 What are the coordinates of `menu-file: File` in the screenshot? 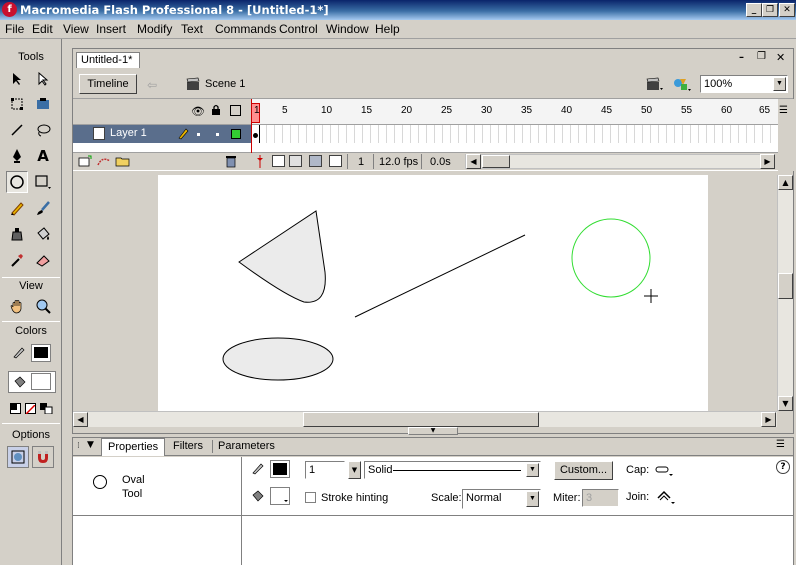 It's located at (14, 29).